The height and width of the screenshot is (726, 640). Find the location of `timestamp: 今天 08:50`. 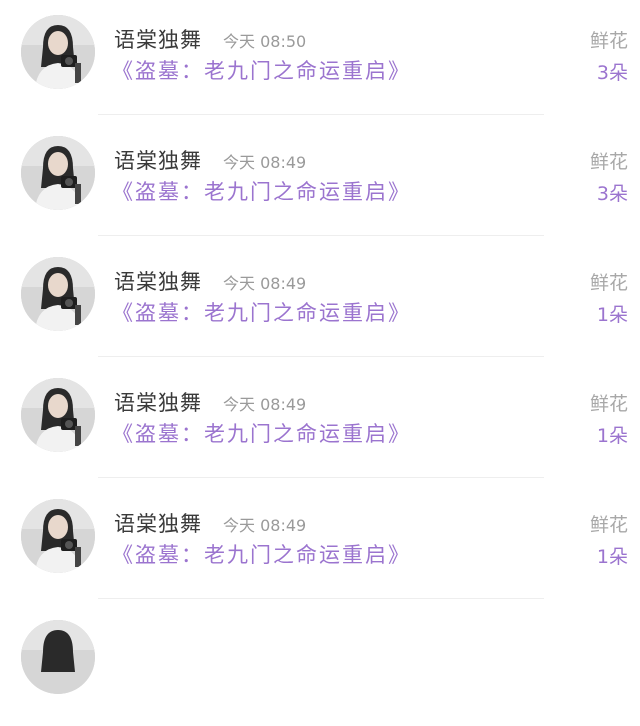

timestamp: 今天 08:50 is located at coordinates (265, 41).